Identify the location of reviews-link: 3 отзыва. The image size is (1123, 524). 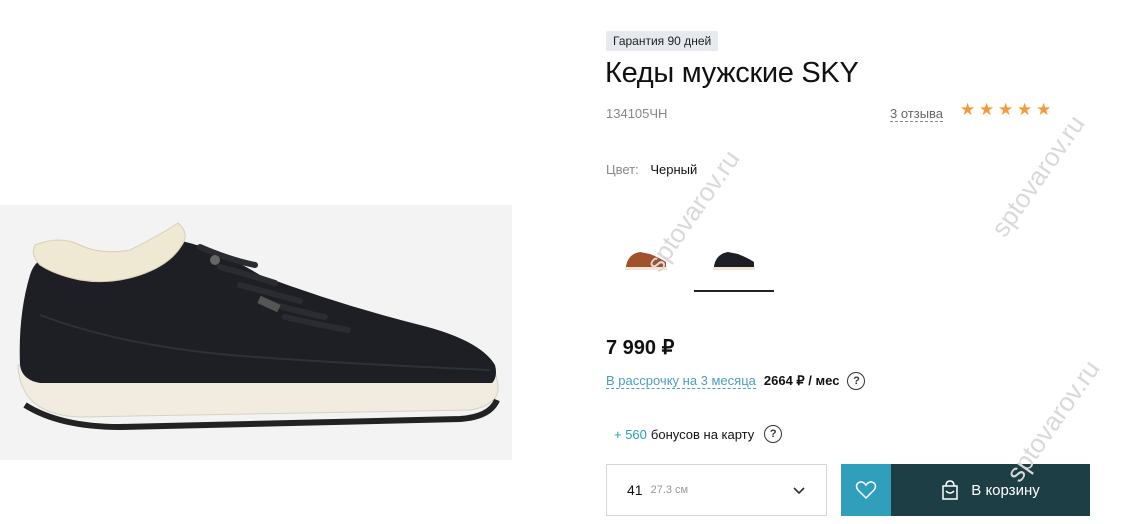
(917, 114).